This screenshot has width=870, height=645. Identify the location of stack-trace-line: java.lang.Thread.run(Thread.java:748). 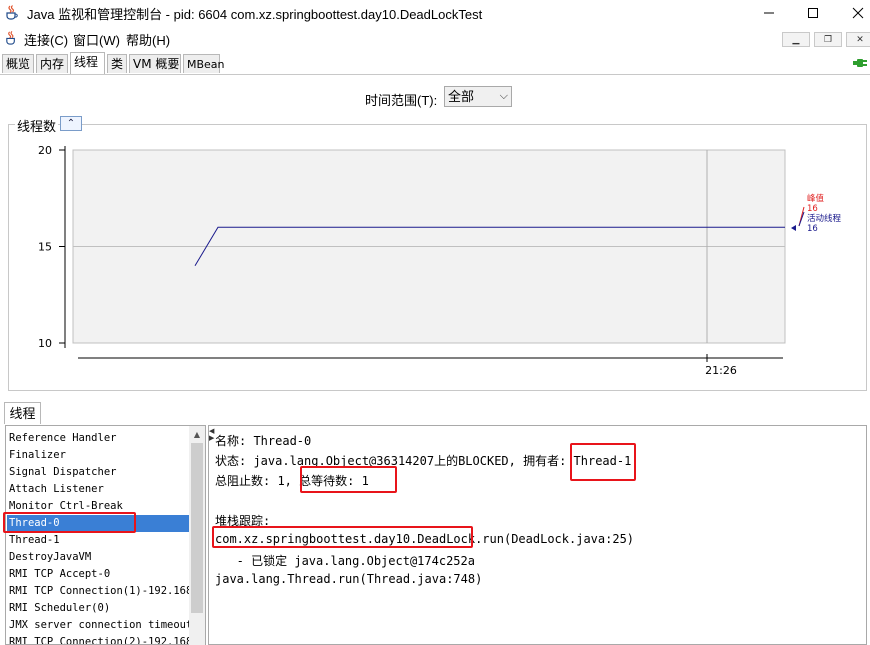
(349, 579).